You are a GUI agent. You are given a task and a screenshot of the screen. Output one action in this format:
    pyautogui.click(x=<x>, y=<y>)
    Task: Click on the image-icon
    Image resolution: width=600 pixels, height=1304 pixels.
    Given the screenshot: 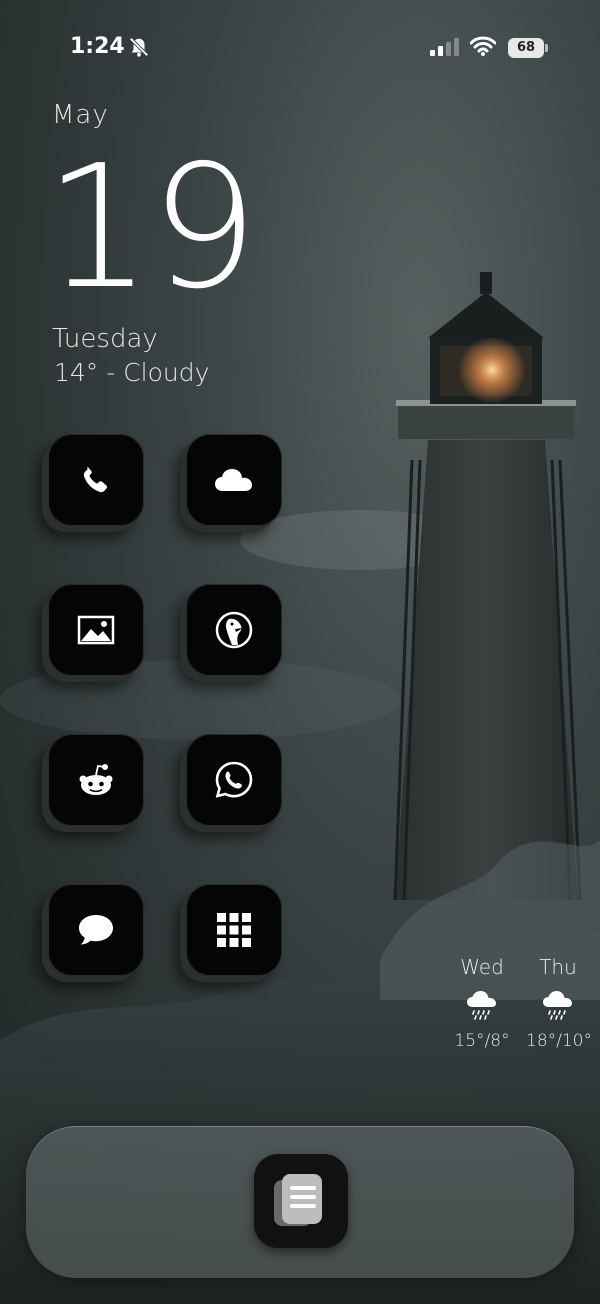 What is the action you would take?
    pyautogui.click(x=96, y=630)
    